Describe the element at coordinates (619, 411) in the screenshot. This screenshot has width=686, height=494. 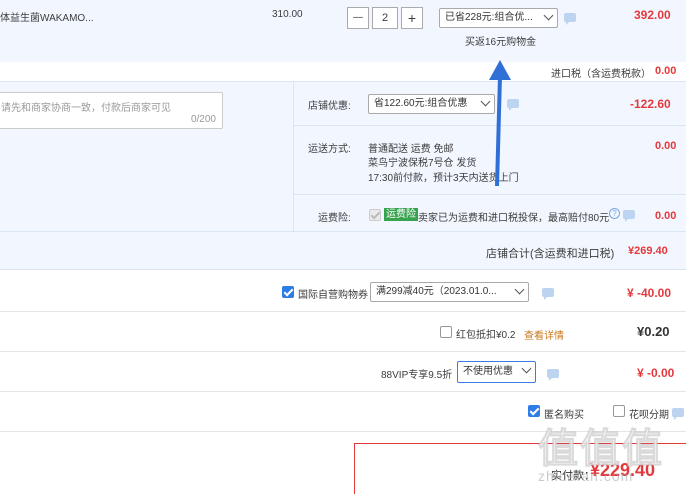
I see `huabei-checkbox` at that location.